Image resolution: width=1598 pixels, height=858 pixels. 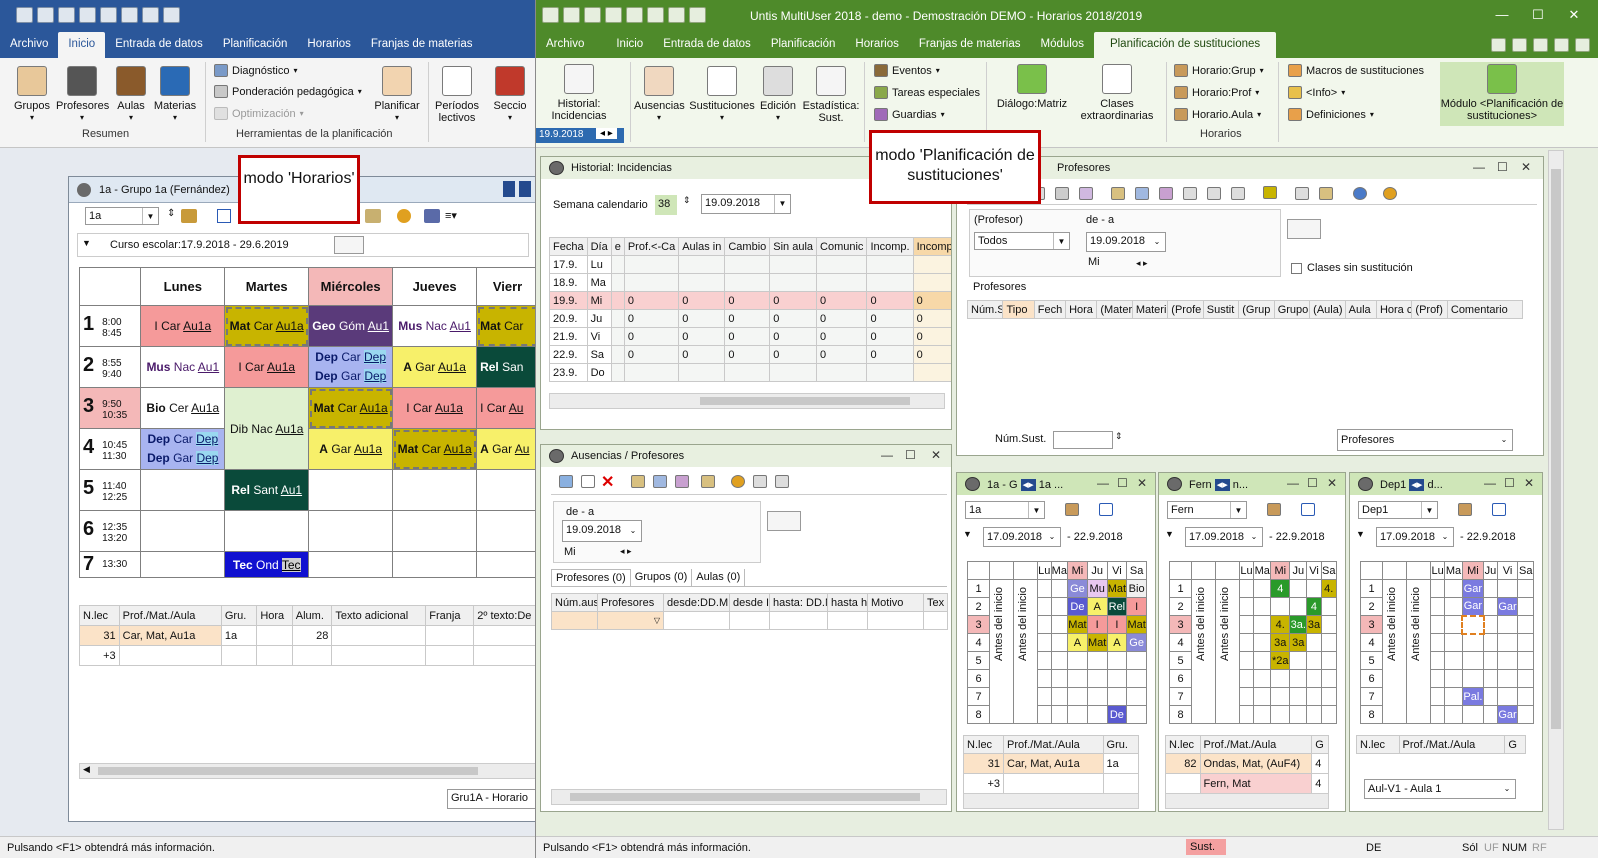 What do you see at coordinates (602, 531) in the screenshot?
I see `date-field: 19.09.2018 ⌄` at bounding box center [602, 531].